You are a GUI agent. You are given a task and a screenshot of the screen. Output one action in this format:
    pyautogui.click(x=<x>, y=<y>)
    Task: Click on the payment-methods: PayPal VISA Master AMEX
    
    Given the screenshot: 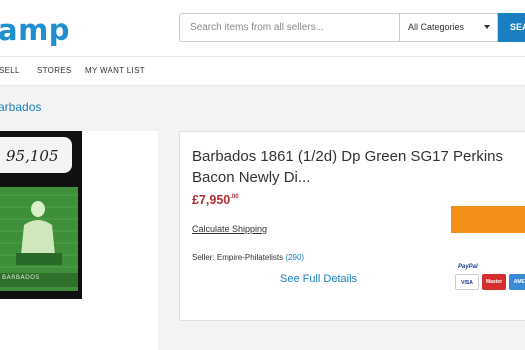 What is the action you would take?
    pyautogui.click(x=489, y=279)
    